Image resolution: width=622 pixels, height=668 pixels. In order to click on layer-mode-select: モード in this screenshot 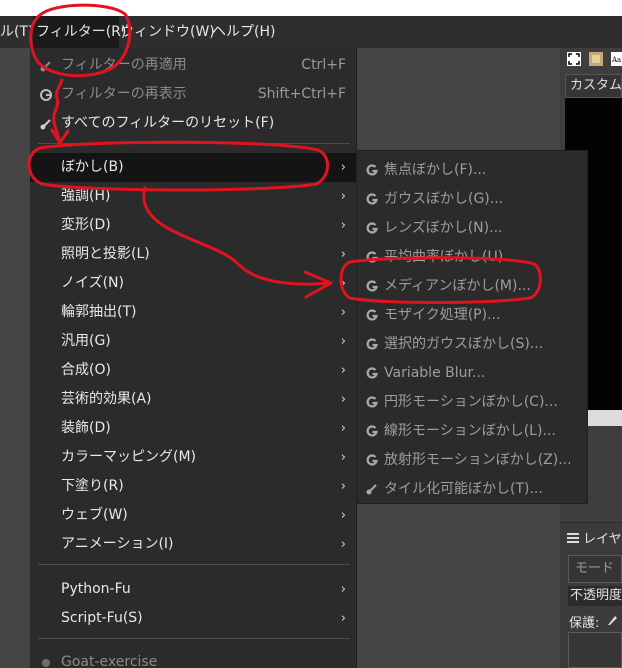, I will do `click(595, 569)`.